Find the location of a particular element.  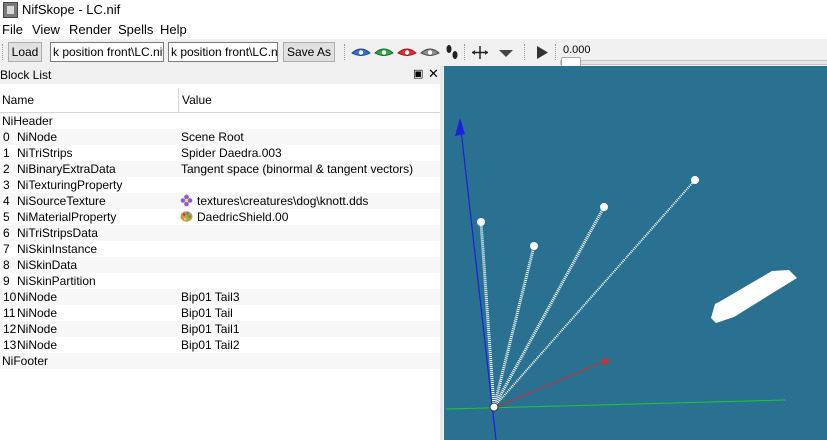

row-index: 9 is located at coordinates (6, 281).